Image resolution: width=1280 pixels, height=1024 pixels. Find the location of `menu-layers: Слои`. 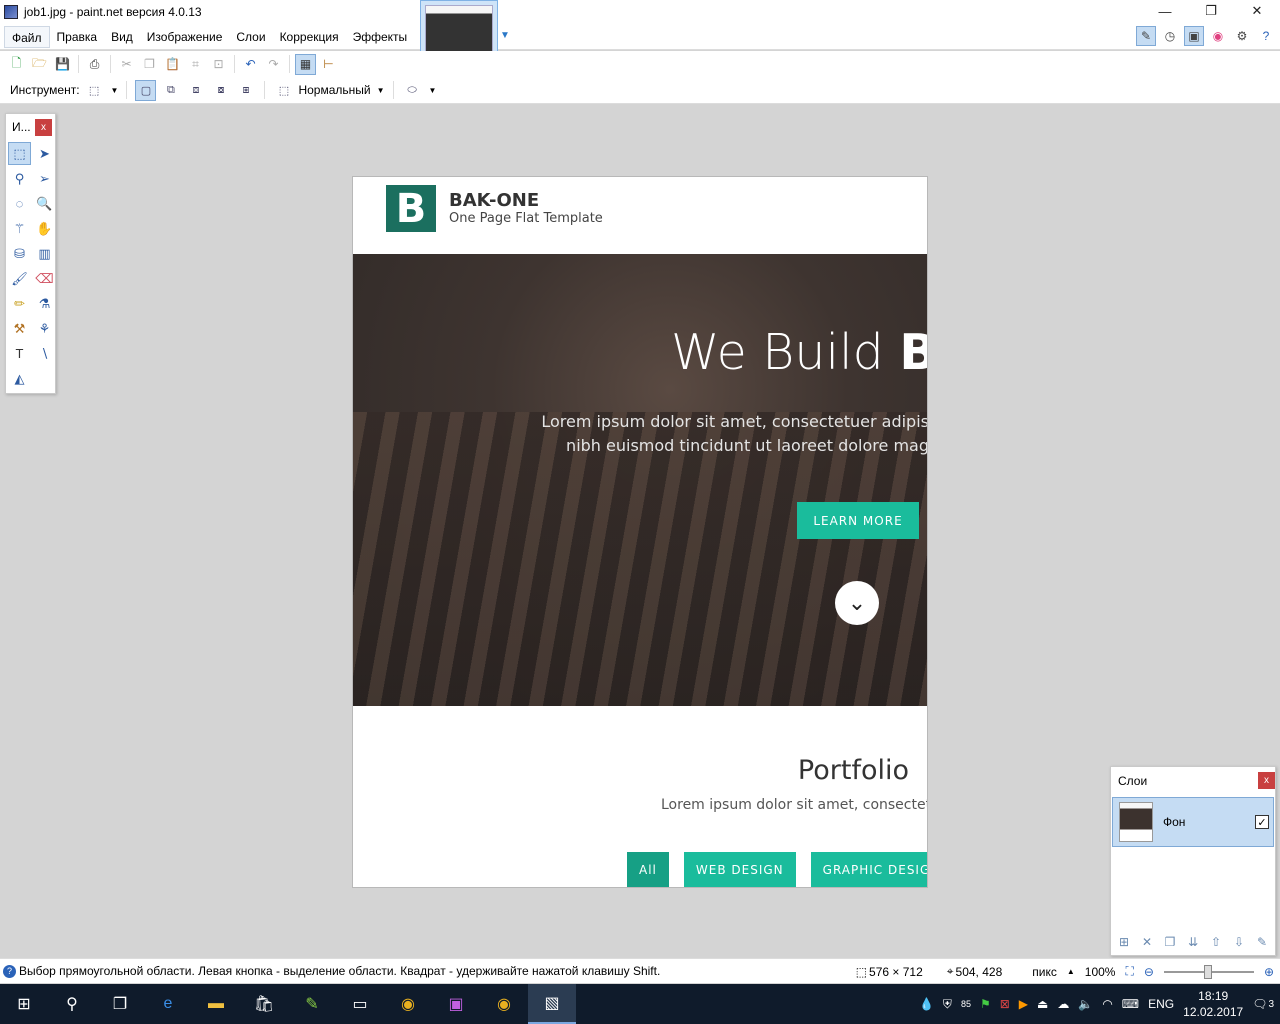

menu-layers: Слои is located at coordinates (250, 37).